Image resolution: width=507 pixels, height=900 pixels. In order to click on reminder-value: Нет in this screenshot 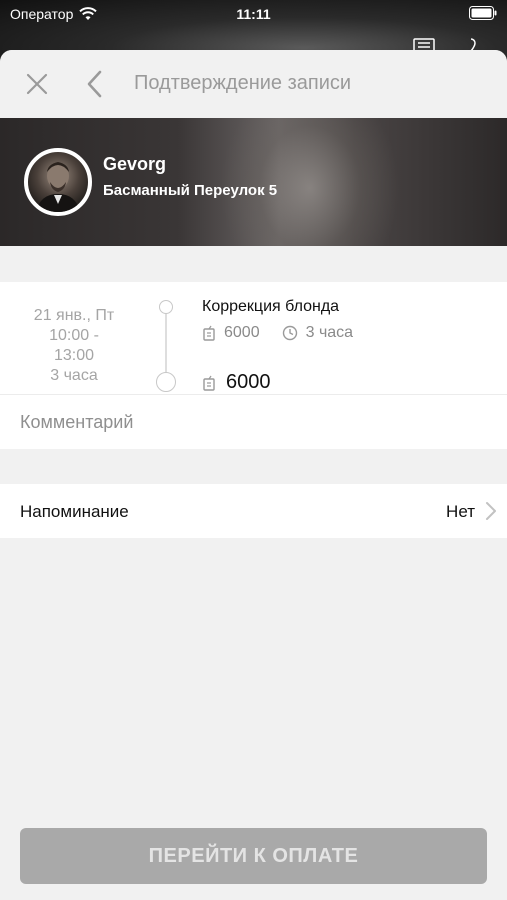, I will do `click(460, 511)`.